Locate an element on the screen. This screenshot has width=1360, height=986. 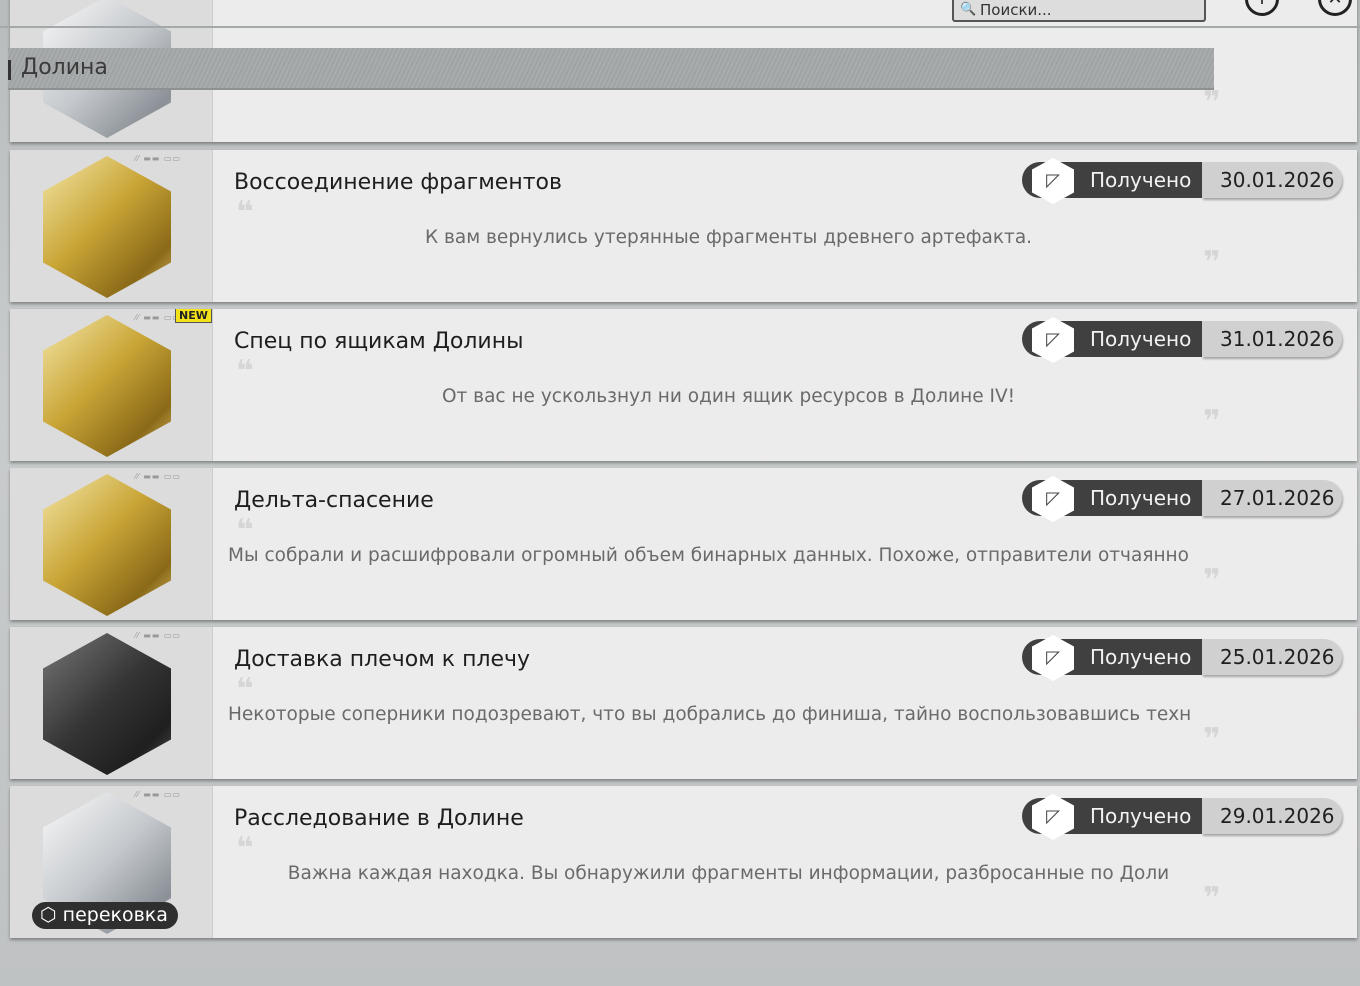
date-text: 30.01.2026 is located at coordinates (1277, 180).